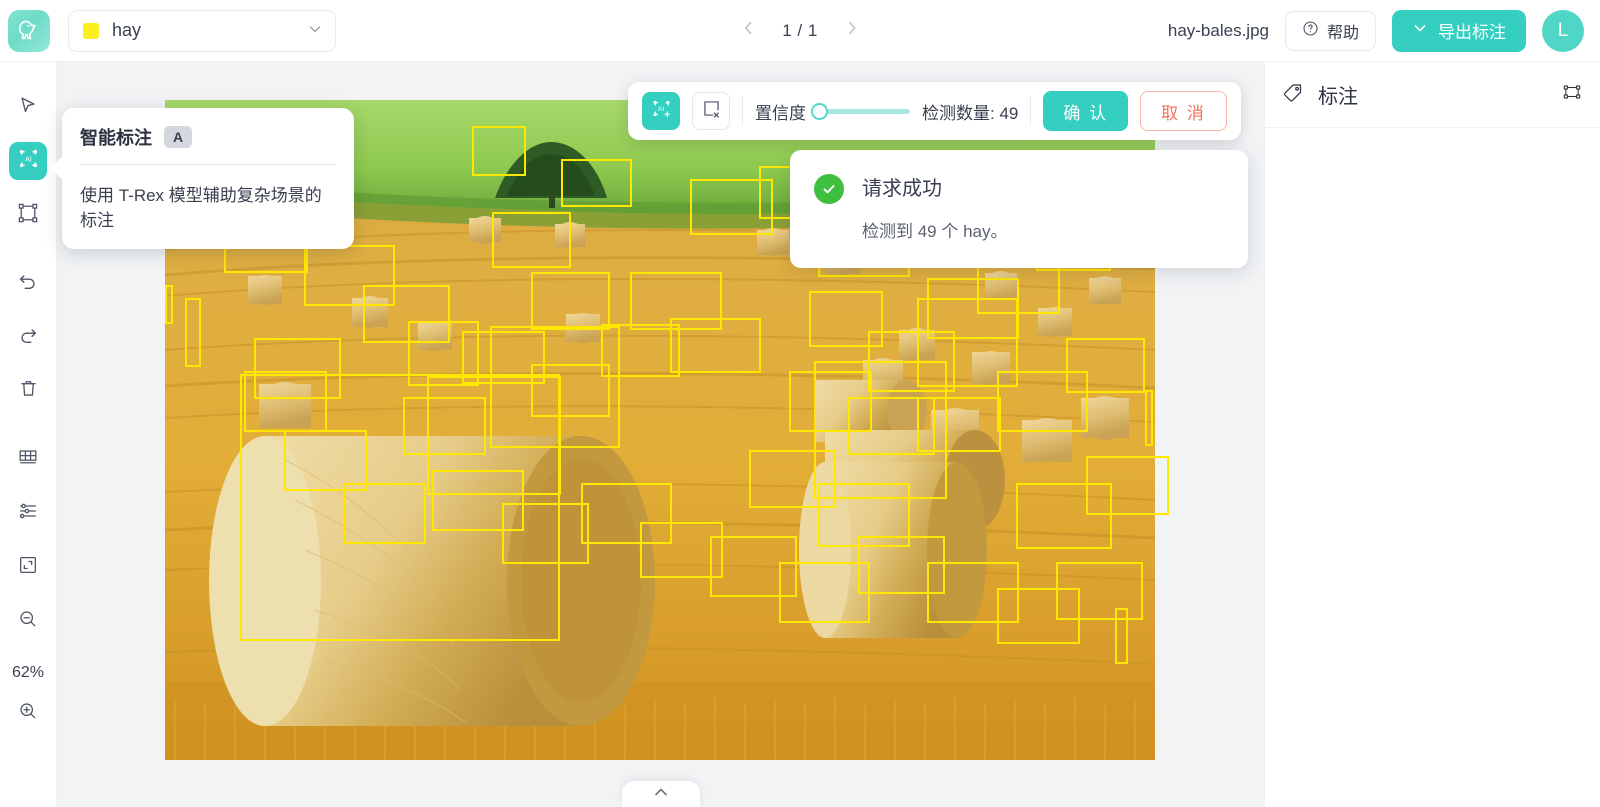  I want to click on ai-annotation-toolbar: AI 置信度 检测数量: 49 确 认 取 消, so click(934, 111).